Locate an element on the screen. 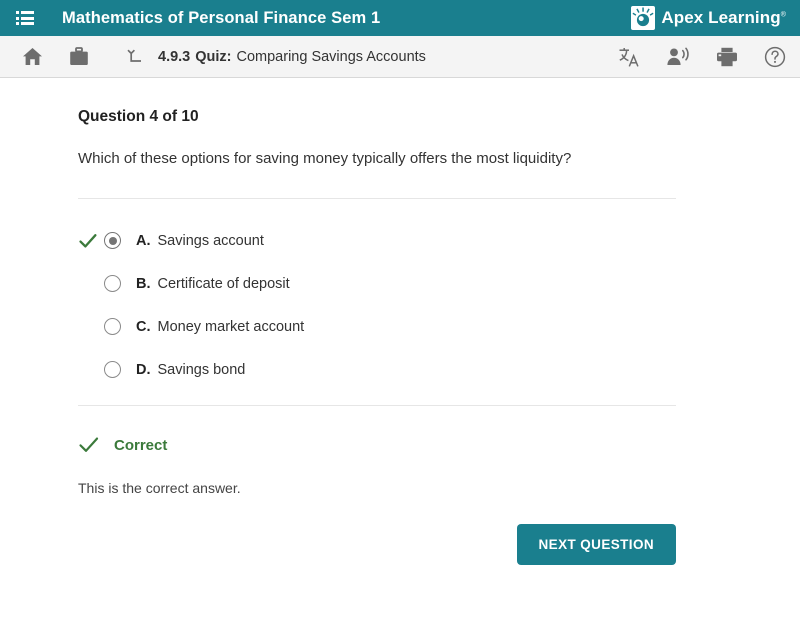  option-label-a: Savings account is located at coordinates (210, 240).